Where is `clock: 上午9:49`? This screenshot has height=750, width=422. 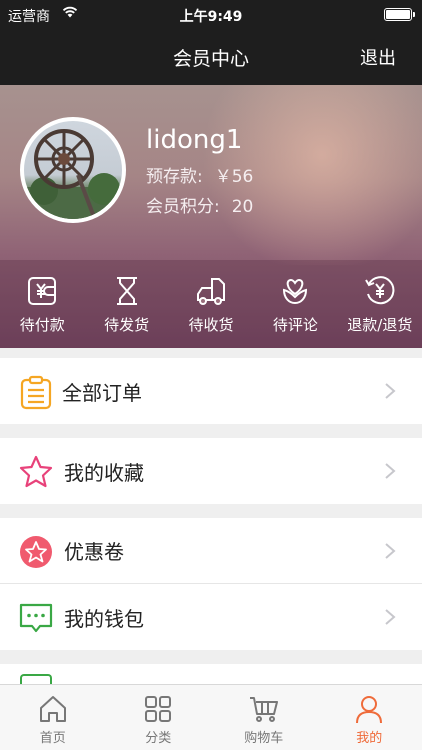
clock: 上午9:49 is located at coordinates (211, 17).